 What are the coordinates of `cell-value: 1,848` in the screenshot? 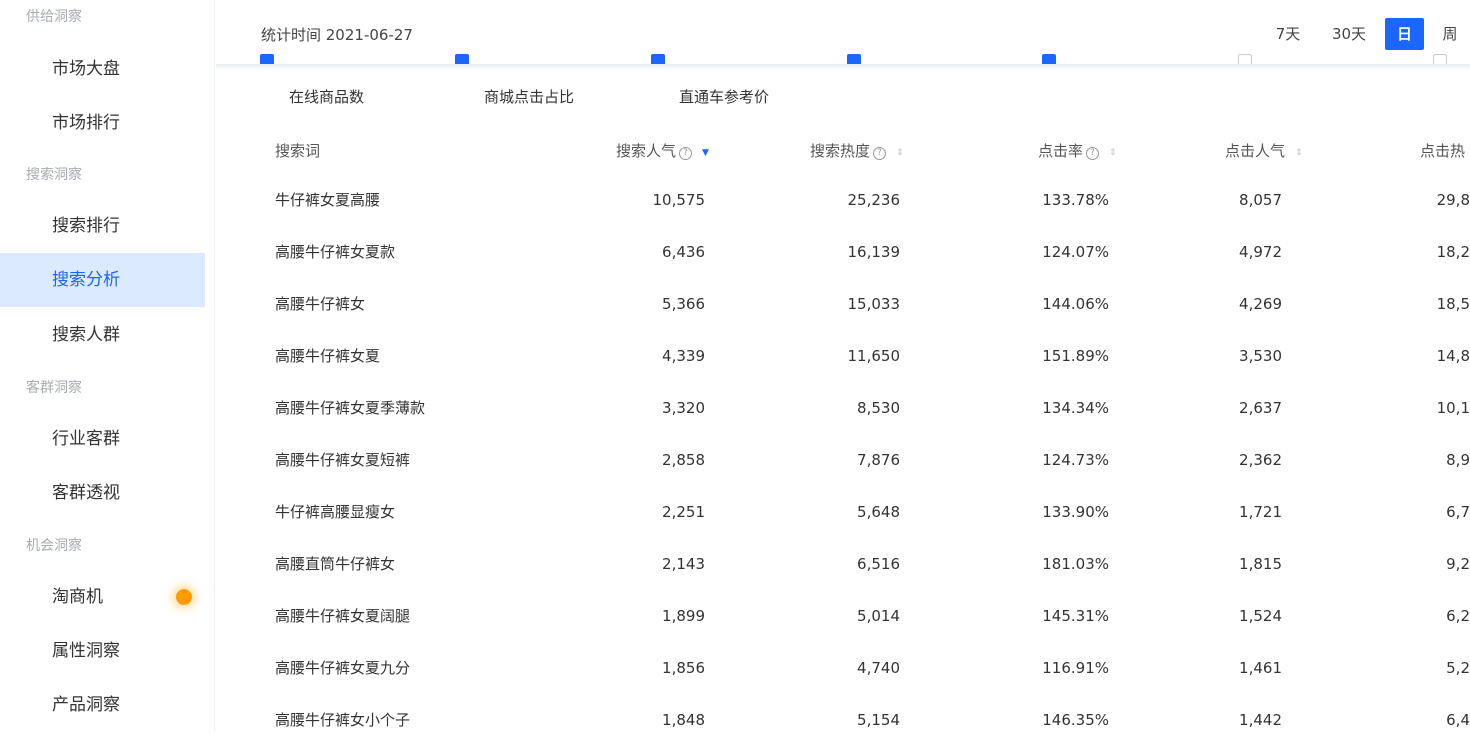 It's located at (683, 720).